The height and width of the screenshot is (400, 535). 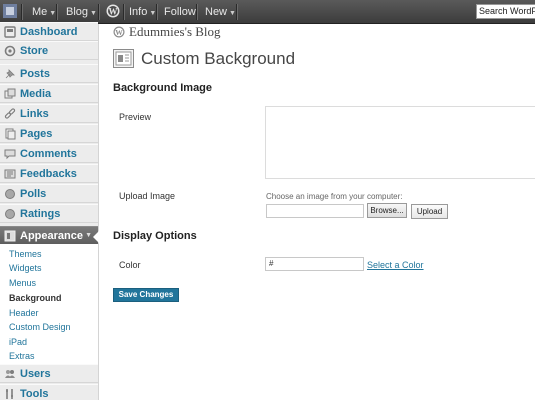 I want to click on appearance-icon, so click(x=10, y=236).